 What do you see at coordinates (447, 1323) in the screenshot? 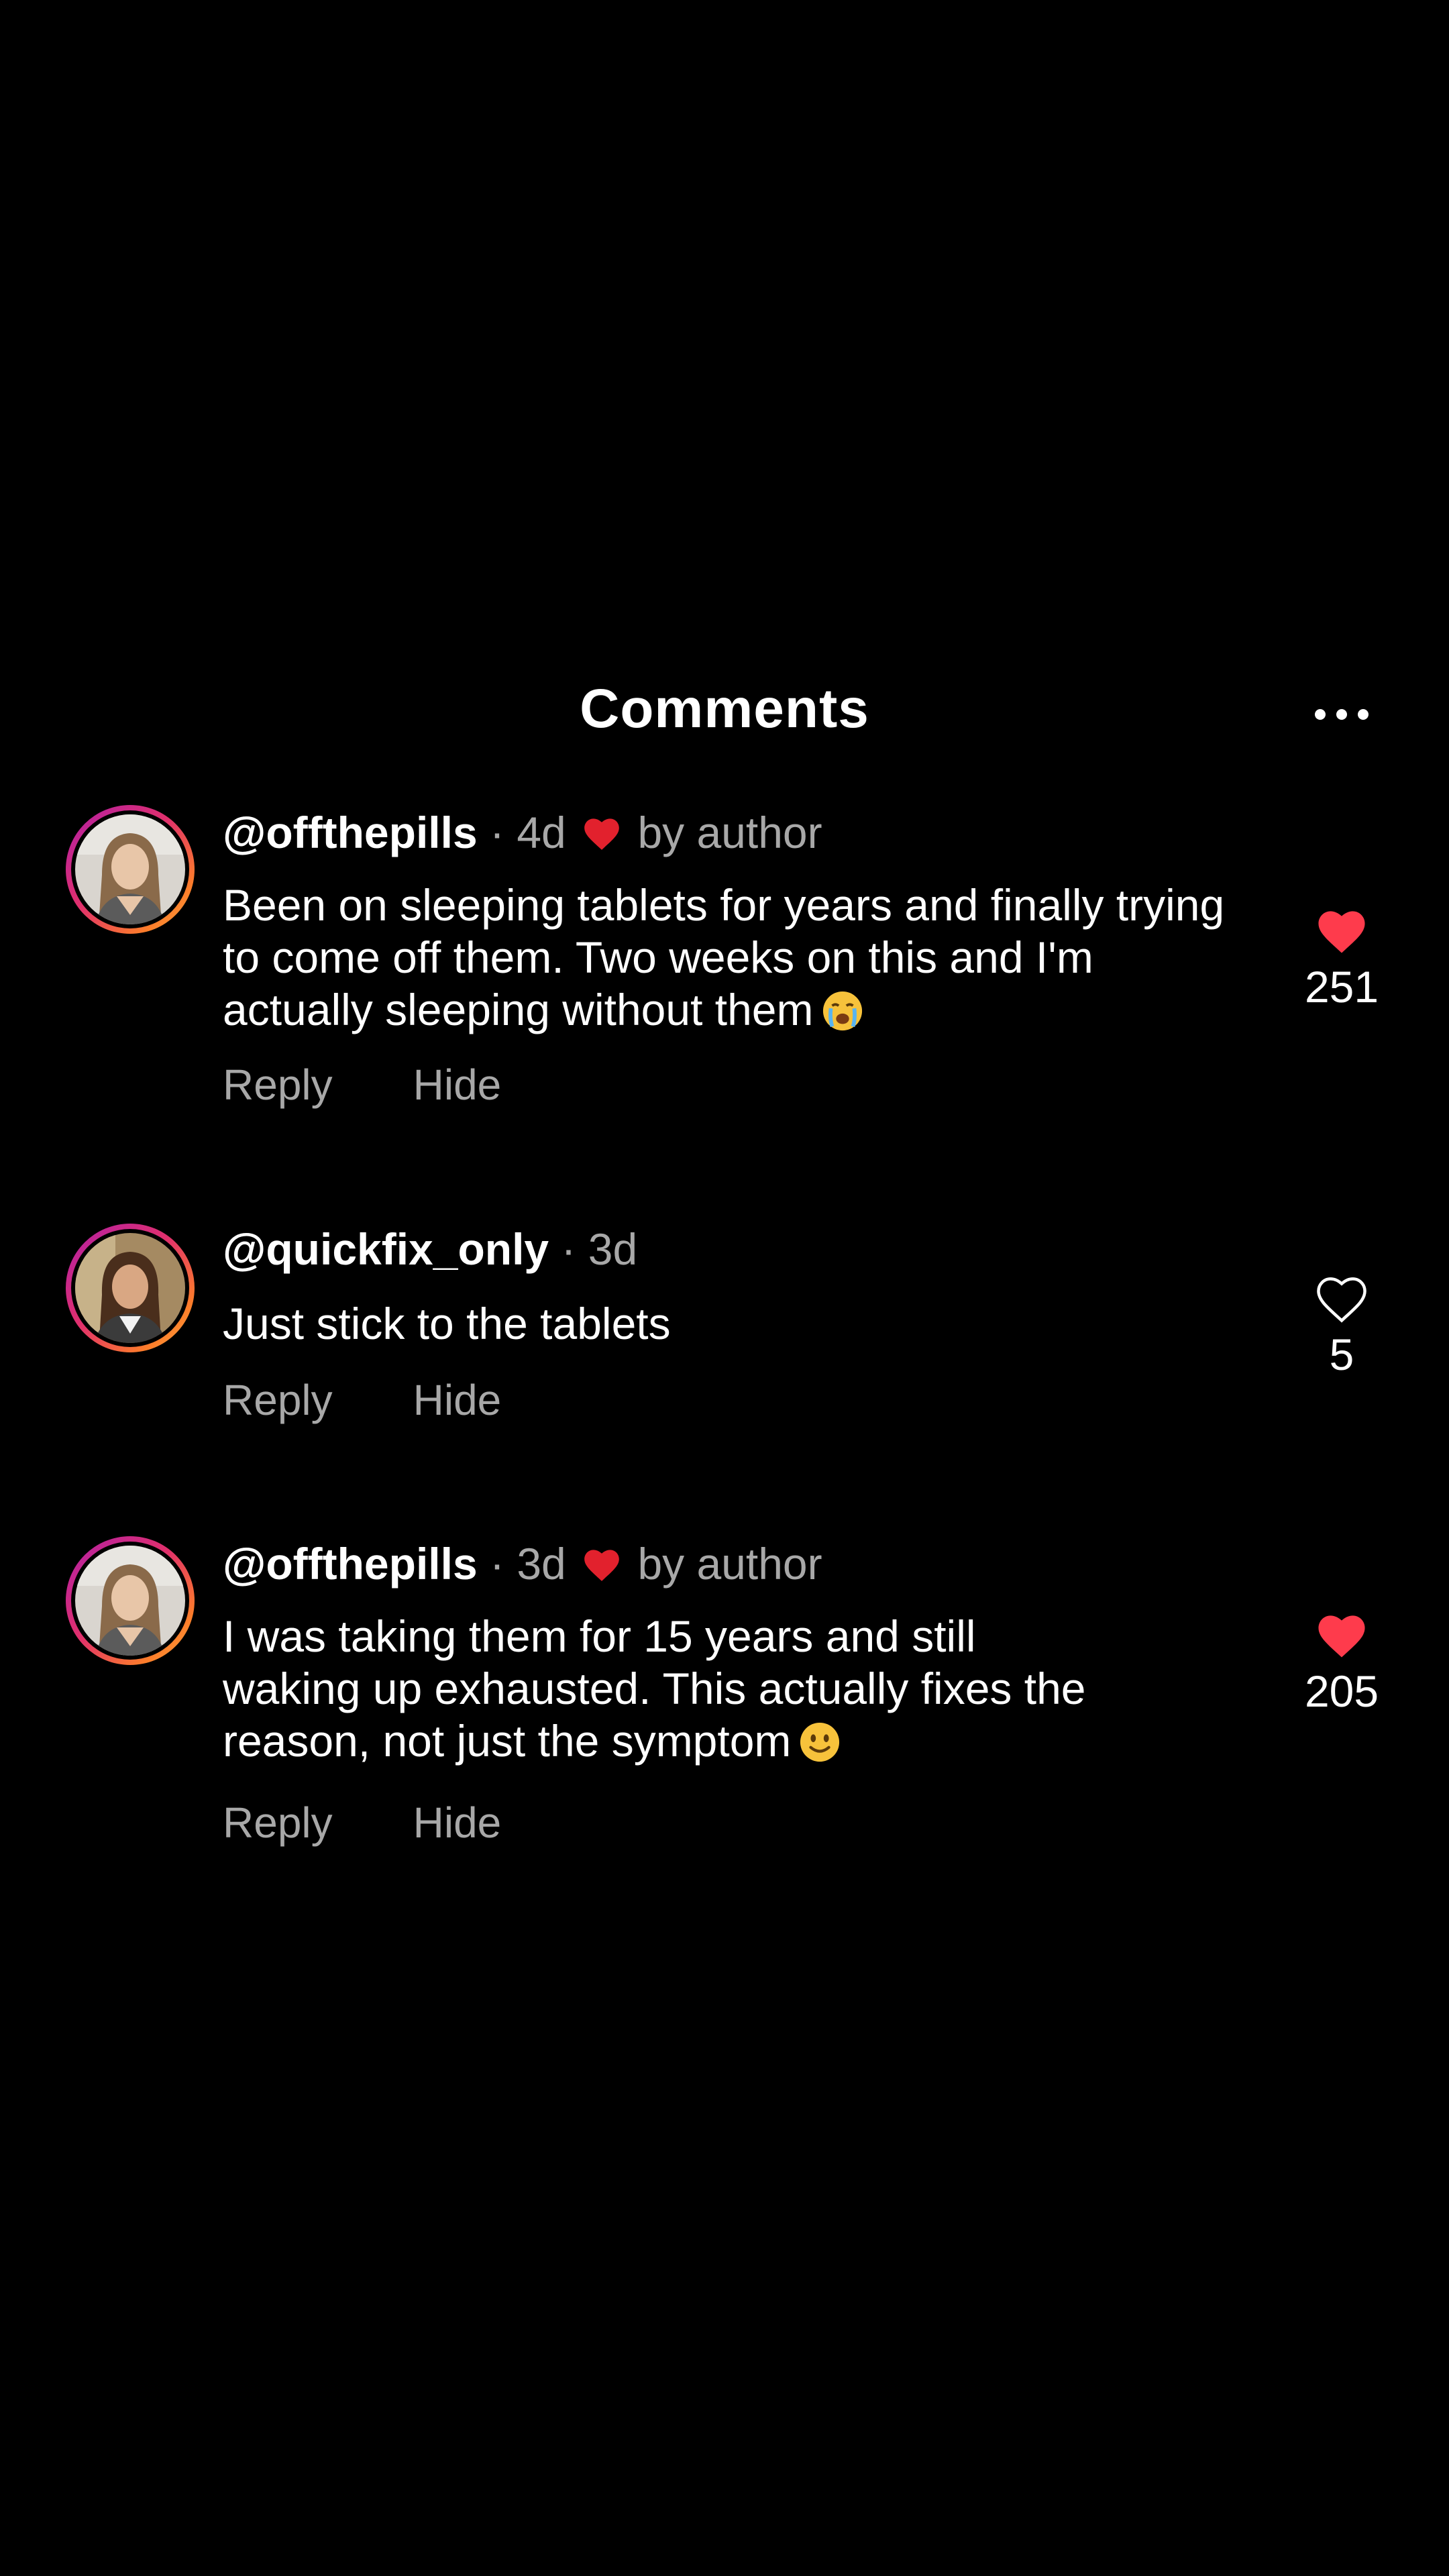
I see `comment-body: Just stick to the tablets` at bounding box center [447, 1323].